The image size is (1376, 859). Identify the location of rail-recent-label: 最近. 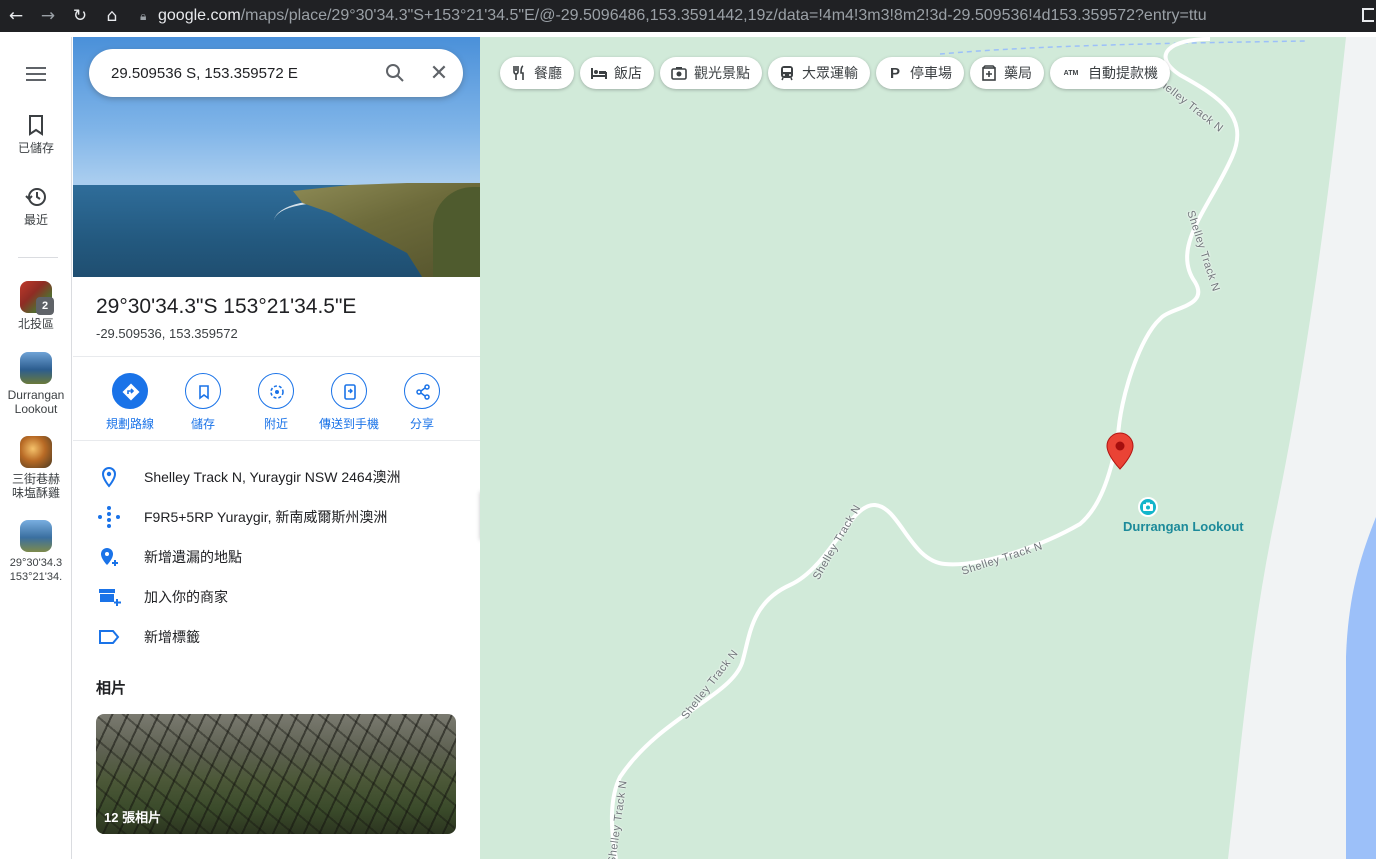
(35, 220).